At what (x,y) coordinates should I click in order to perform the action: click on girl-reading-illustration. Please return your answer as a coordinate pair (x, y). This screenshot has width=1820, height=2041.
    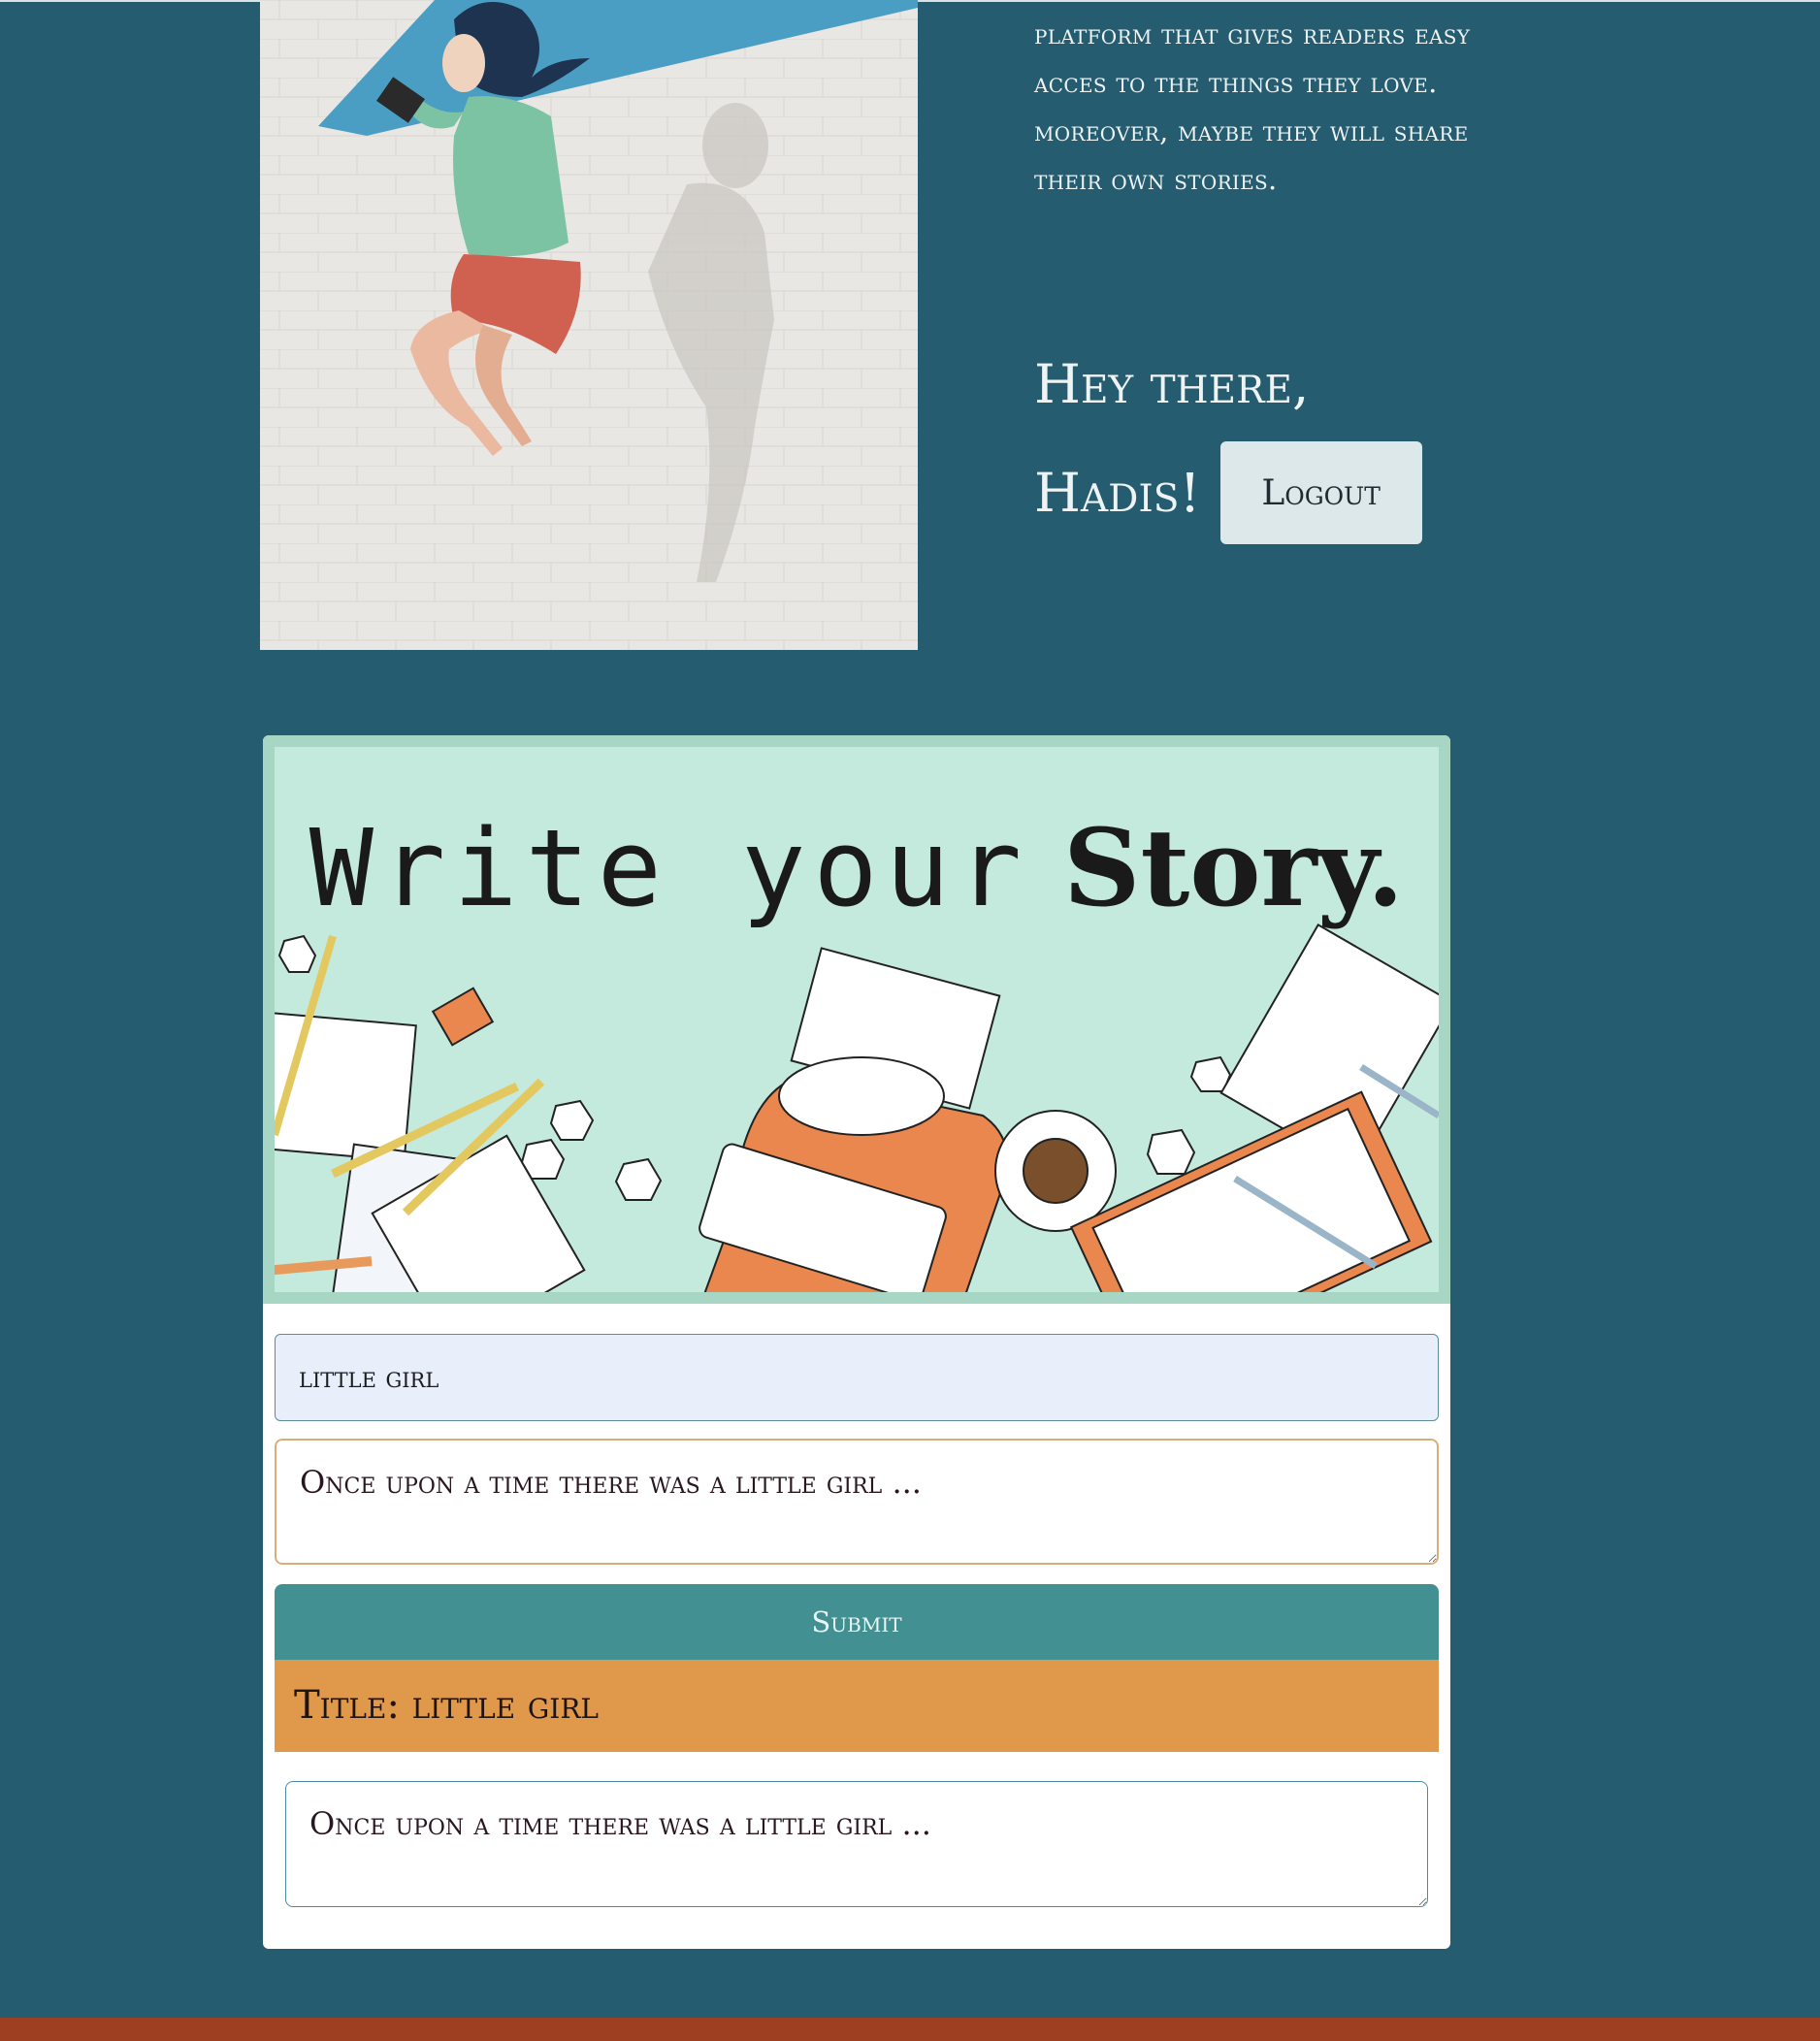
    Looking at the image, I should click on (589, 325).